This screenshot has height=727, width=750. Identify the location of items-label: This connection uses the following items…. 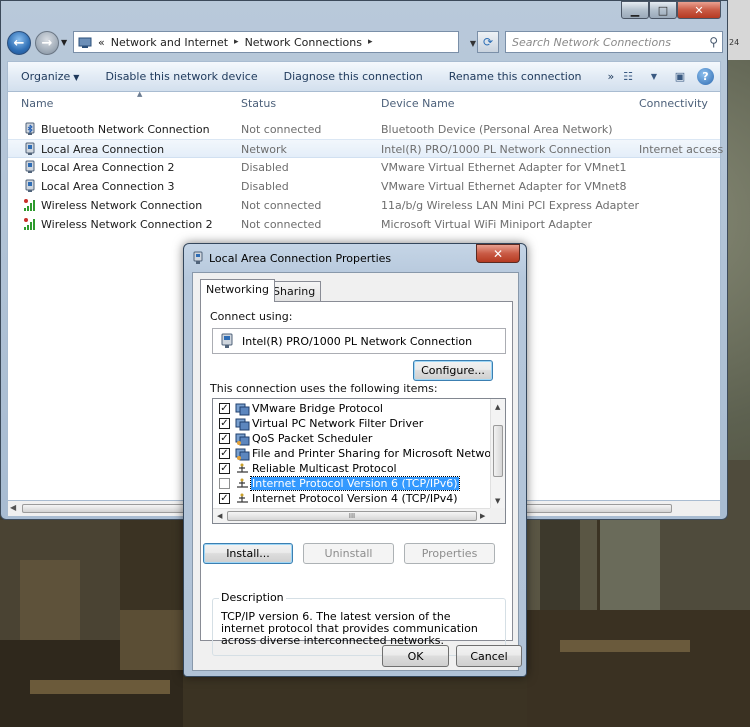
(324, 388).